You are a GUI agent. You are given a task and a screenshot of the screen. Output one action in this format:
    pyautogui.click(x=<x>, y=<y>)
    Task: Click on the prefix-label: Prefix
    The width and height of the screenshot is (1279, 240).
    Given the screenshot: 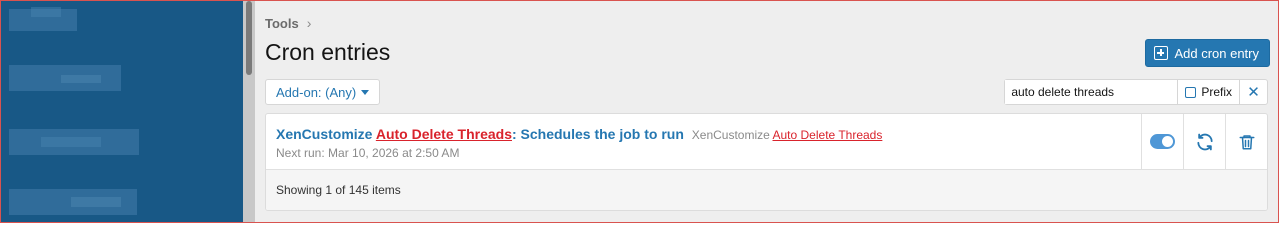 What is the action you would take?
    pyautogui.click(x=1216, y=92)
    